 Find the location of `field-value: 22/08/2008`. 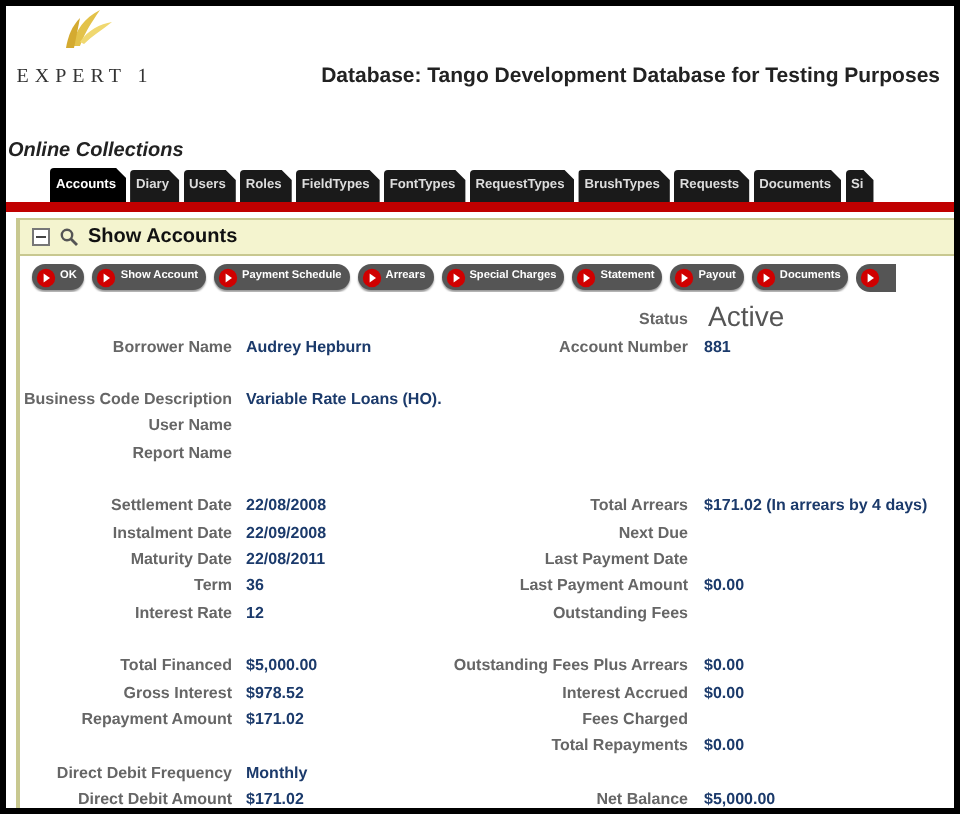

field-value: 22/08/2008 is located at coordinates (286, 505).